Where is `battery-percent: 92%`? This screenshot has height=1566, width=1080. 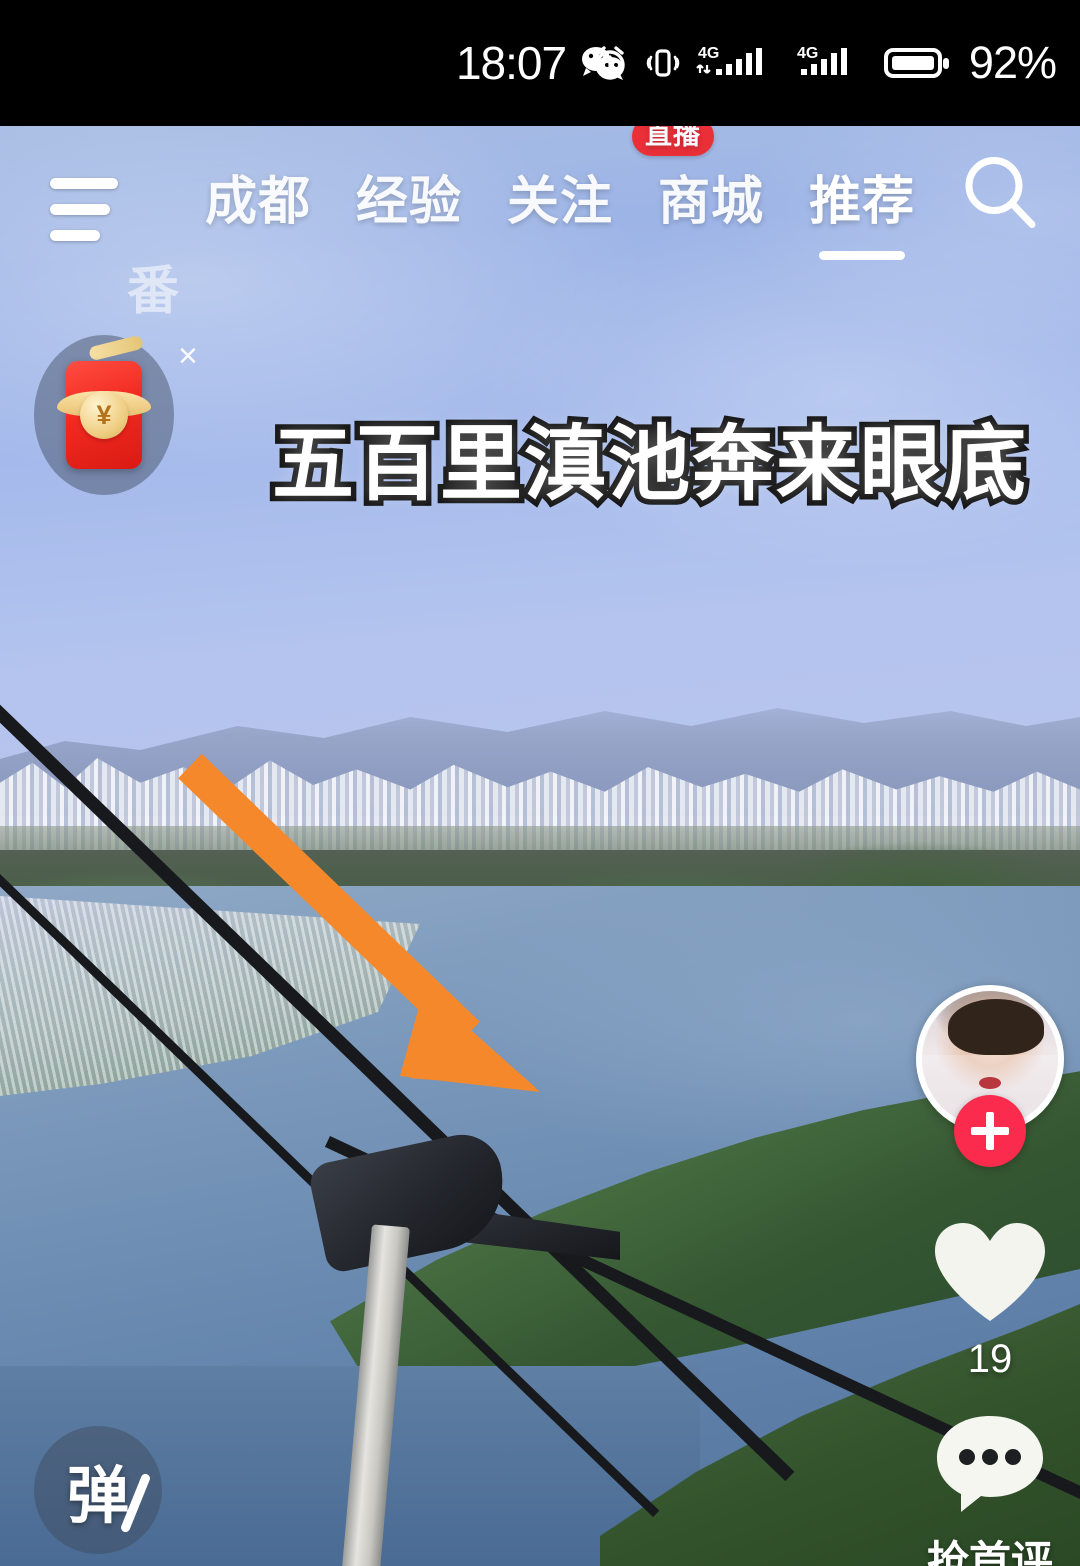
battery-percent: 92% is located at coordinates (1012, 62).